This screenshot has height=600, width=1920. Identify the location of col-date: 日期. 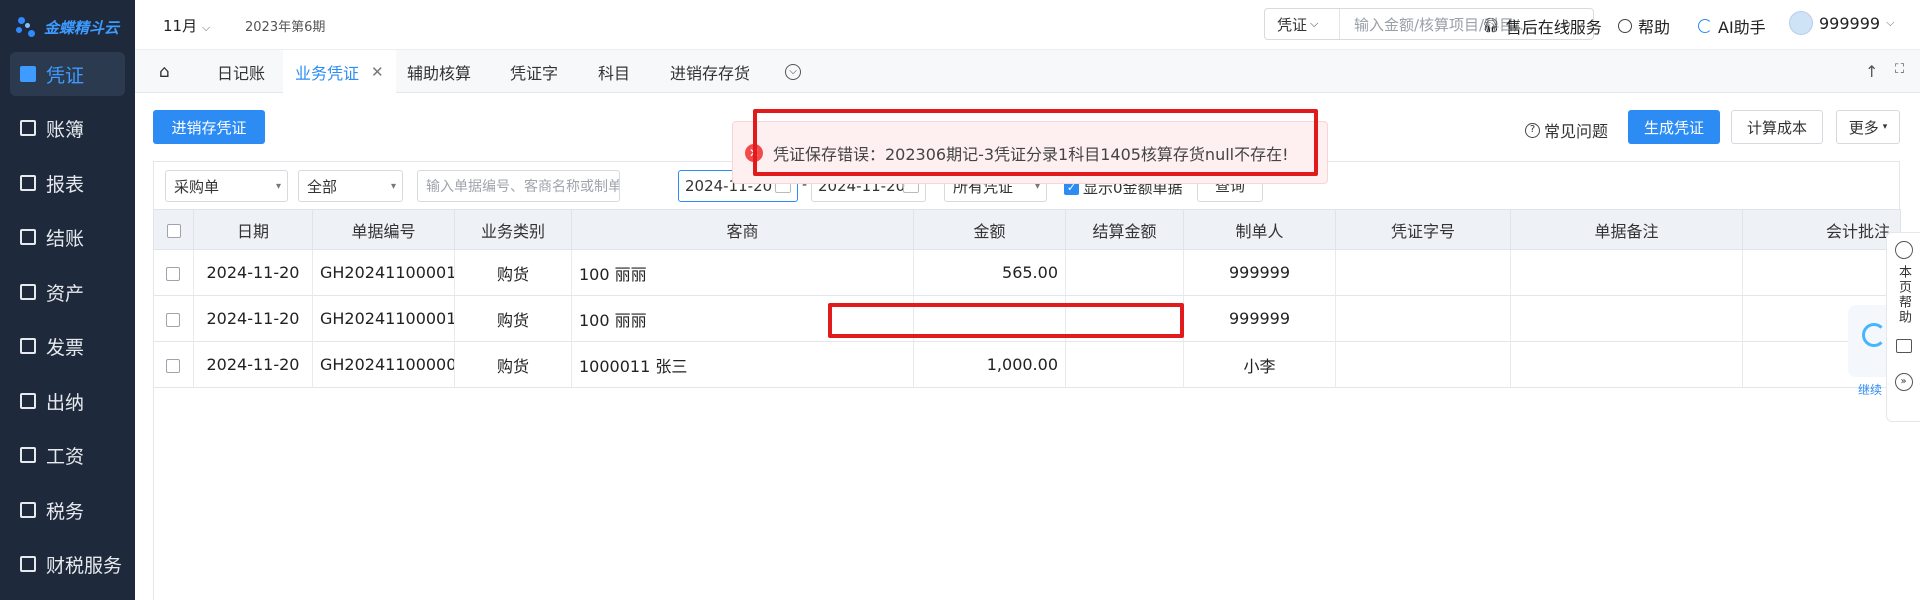
(253, 229).